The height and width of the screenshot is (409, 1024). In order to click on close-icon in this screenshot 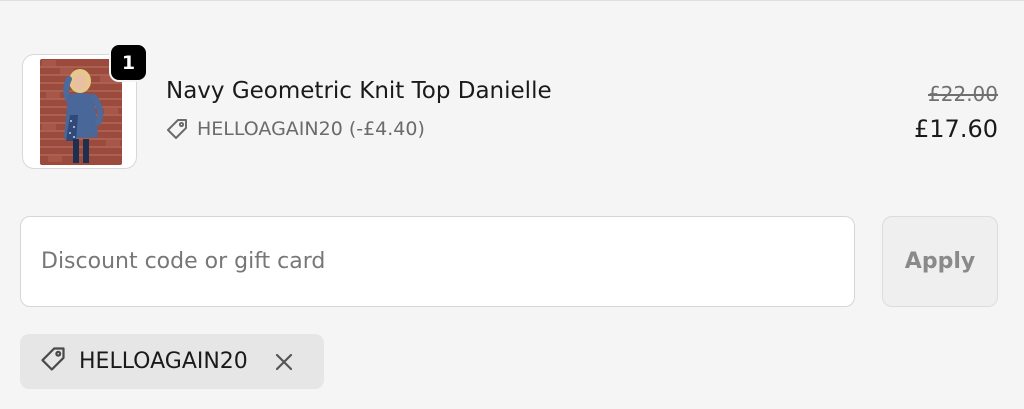, I will do `click(284, 362)`.